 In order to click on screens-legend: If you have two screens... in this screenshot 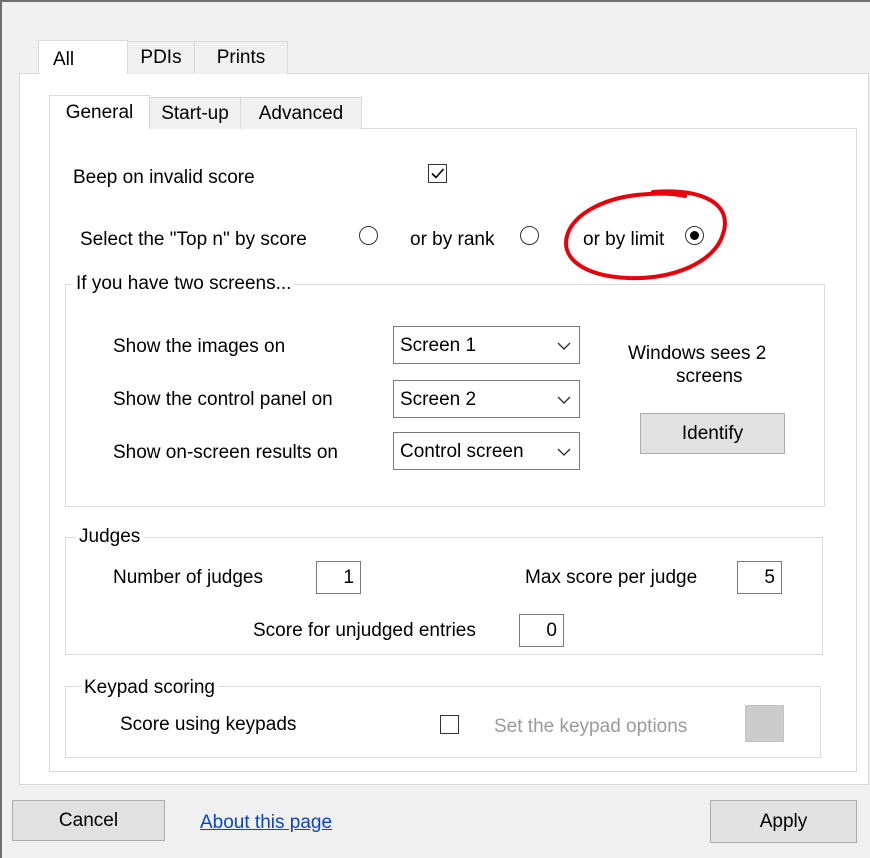, I will do `click(184, 284)`.